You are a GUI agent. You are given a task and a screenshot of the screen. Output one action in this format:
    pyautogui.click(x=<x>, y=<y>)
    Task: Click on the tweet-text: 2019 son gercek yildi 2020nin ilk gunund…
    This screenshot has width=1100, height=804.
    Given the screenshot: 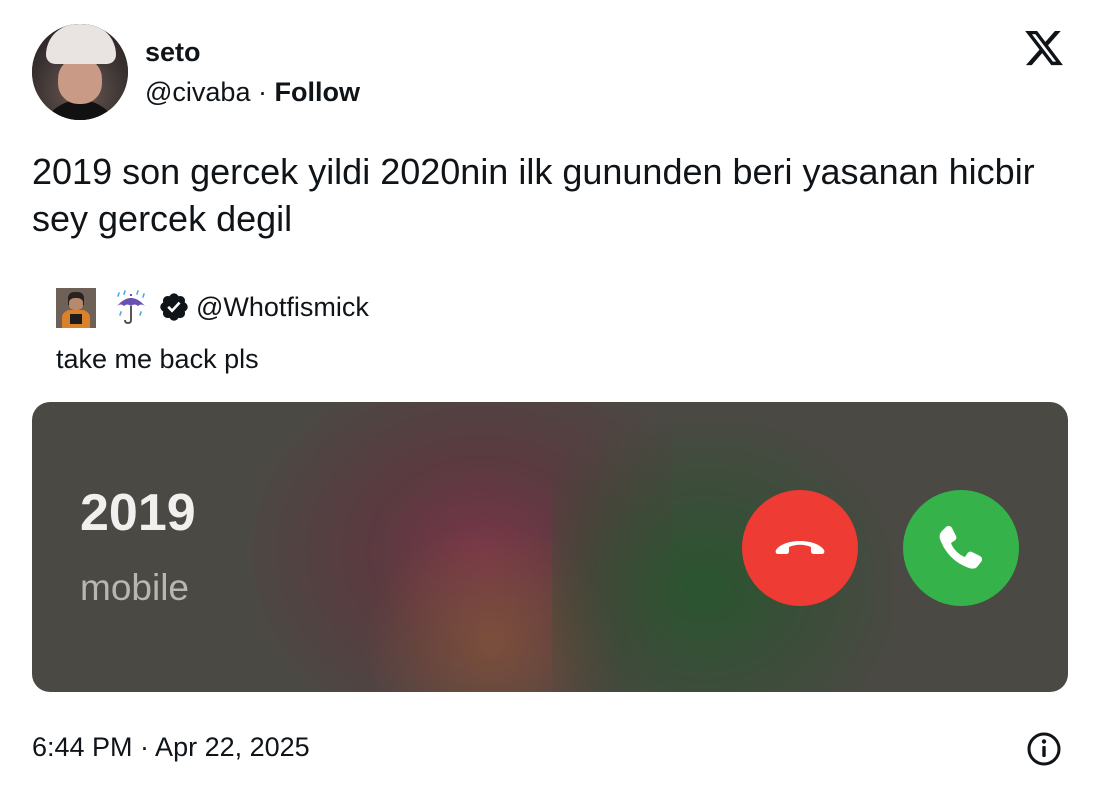 What is the action you would take?
    pyautogui.click(x=533, y=195)
    